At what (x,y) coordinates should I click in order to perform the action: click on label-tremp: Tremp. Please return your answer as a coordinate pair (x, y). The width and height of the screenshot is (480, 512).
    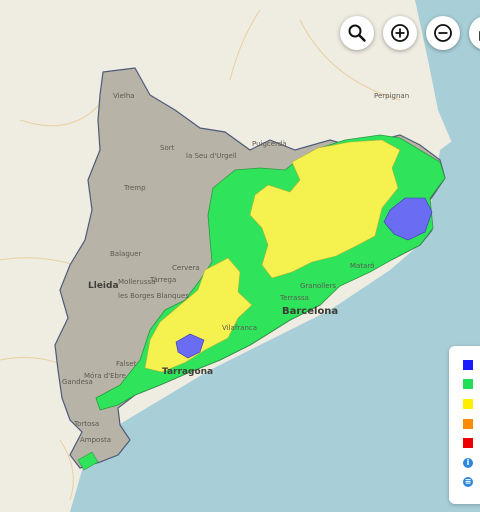
    Looking at the image, I should click on (134, 188).